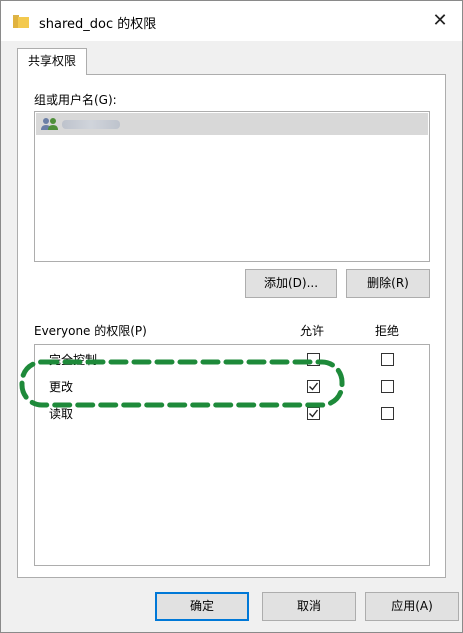 The width and height of the screenshot is (463, 633). Describe the element at coordinates (387, 386) in the screenshot. I see `deny-checkbox-change` at that location.